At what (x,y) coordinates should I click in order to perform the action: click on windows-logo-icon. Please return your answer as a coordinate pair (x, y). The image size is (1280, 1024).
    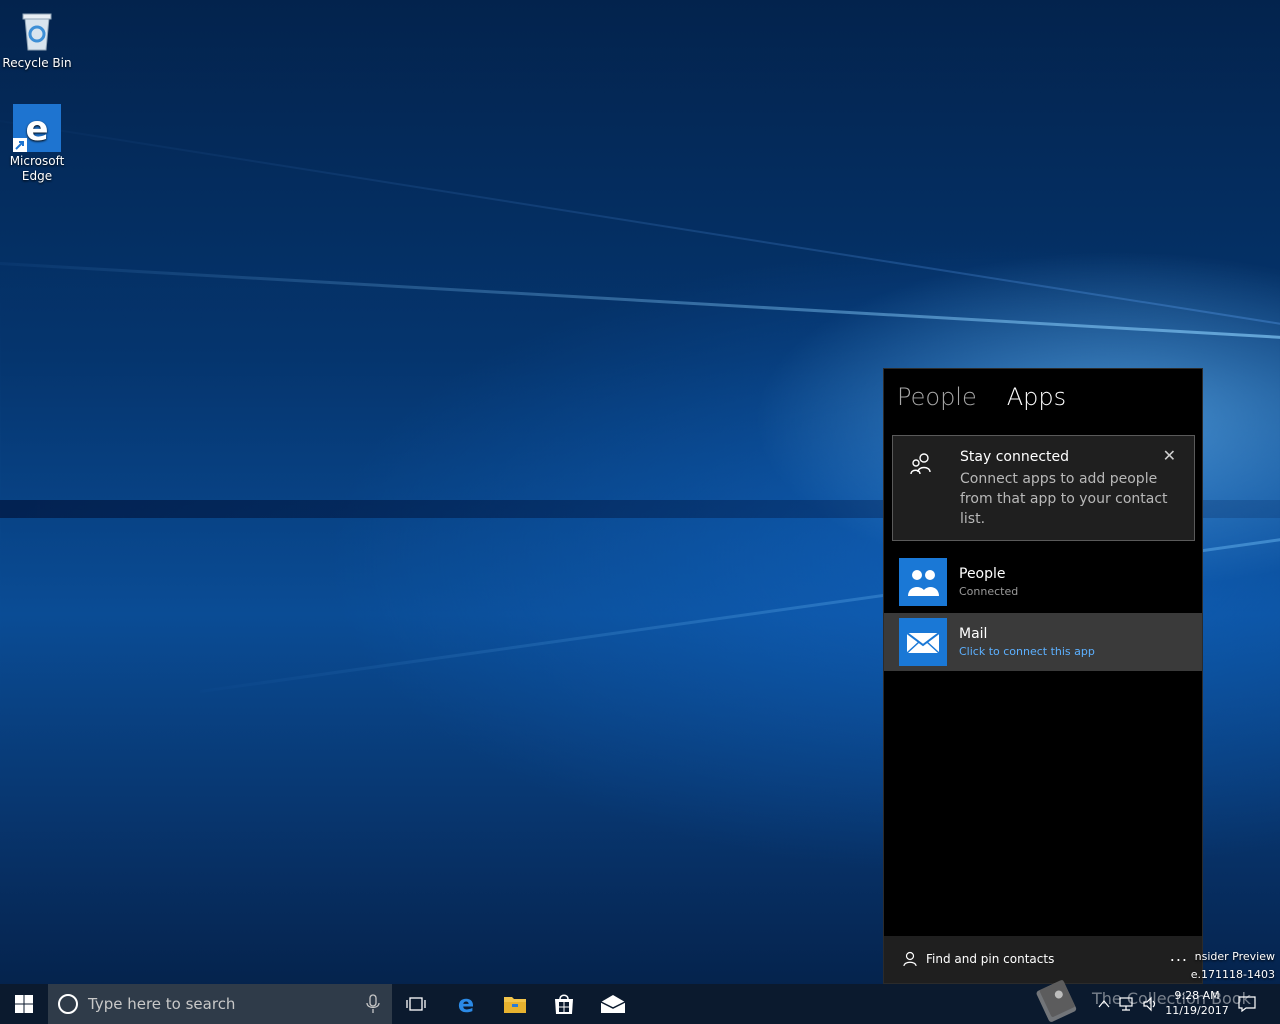
    Looking at the image, I should click on (24, 1004).